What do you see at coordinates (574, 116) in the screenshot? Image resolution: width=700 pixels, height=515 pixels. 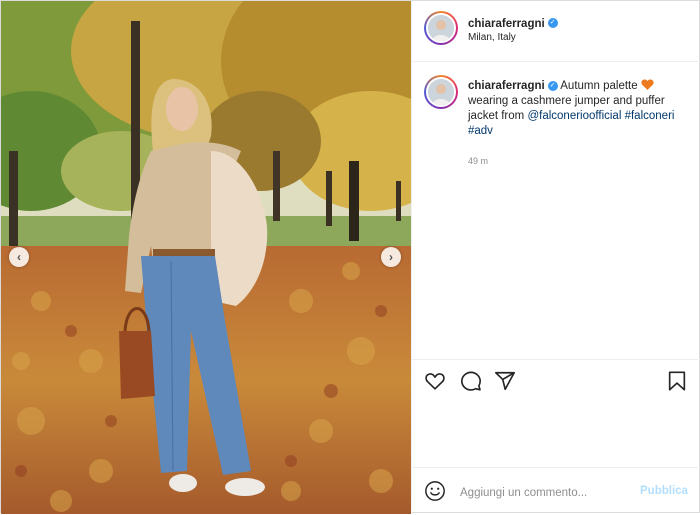 I see `caption-mention-link: @falconerioofficial` at bounding box center [574, 116].